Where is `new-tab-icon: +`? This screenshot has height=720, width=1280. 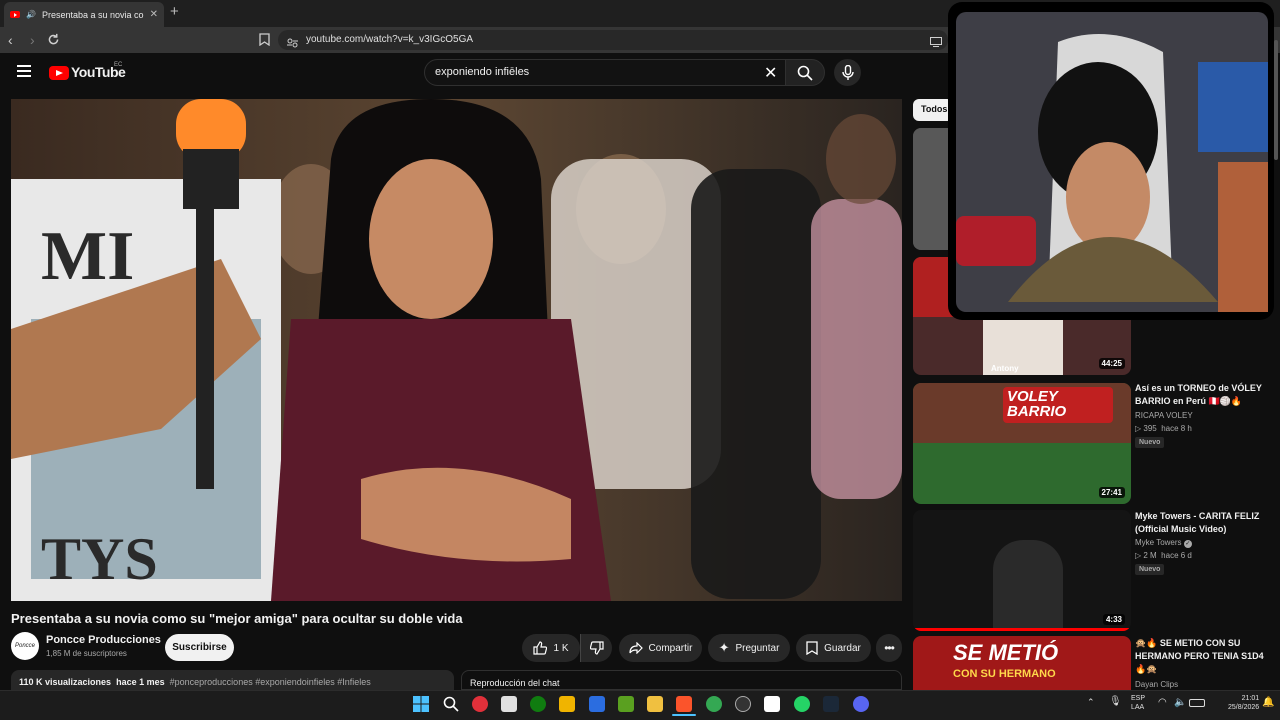
new-tab-icon: + is located at coordinates (174, 11).